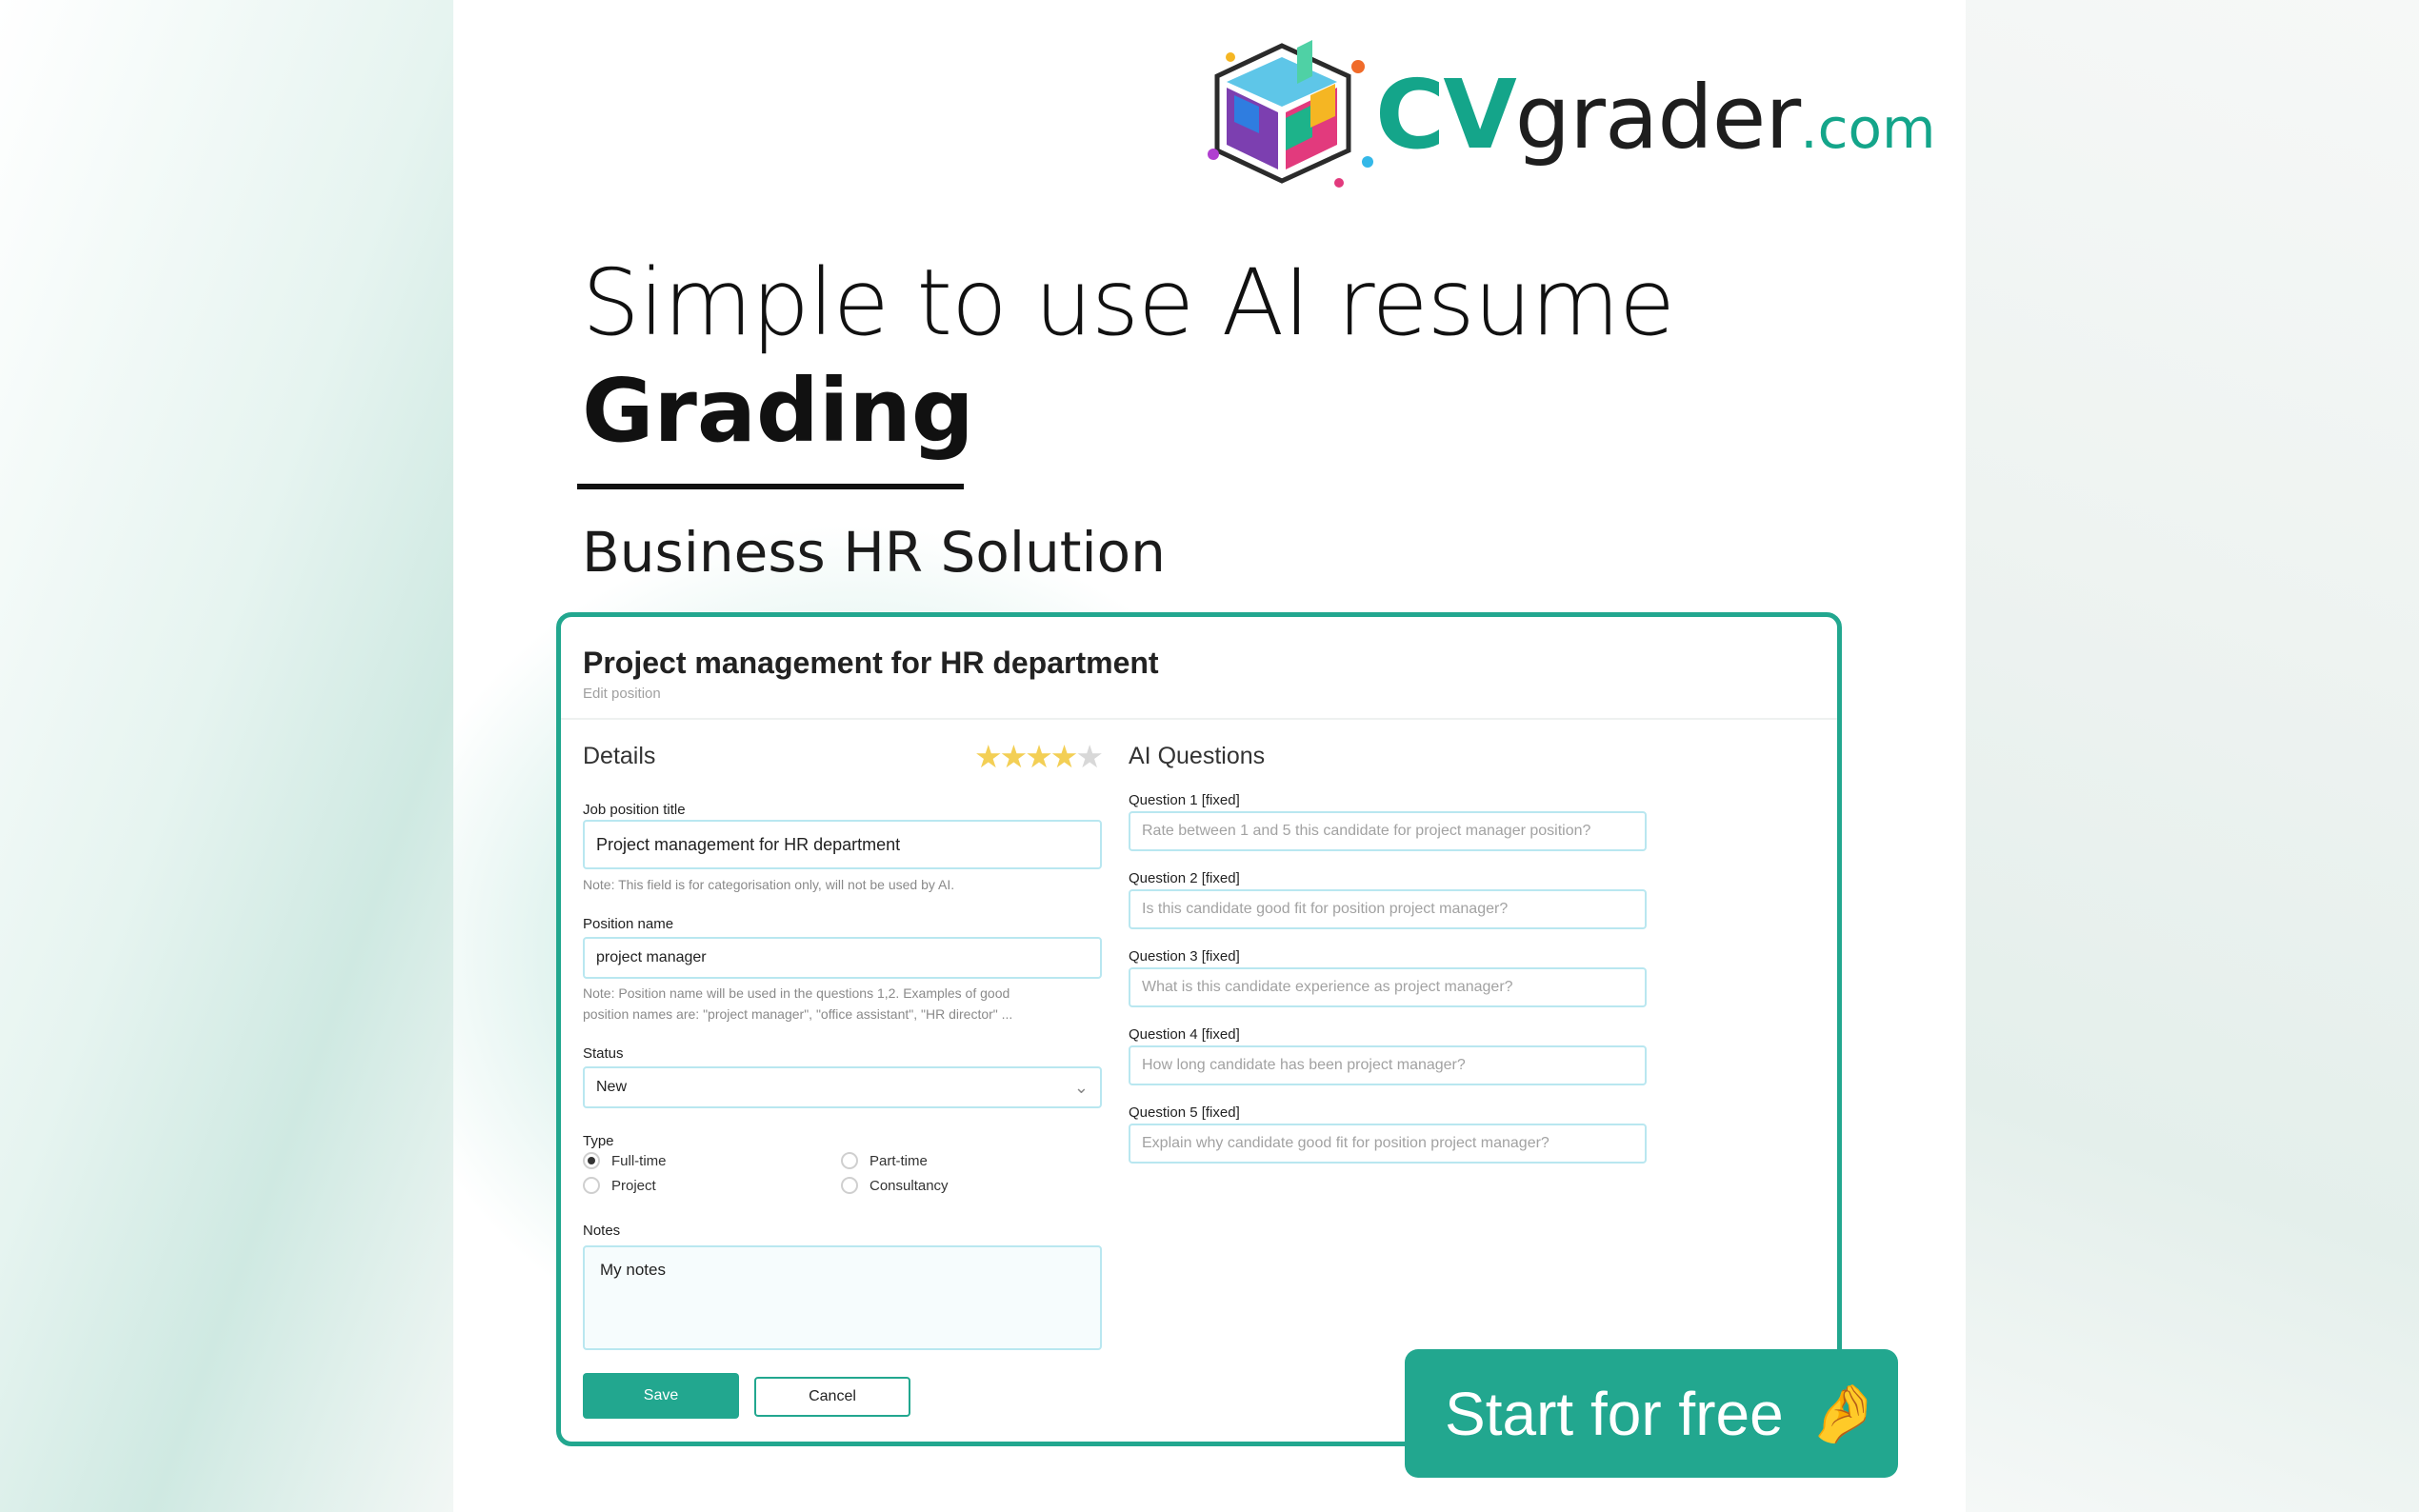 This screenshot has height=1512, width=2419. I want to click on type-label: Type, so click(598, 1141).